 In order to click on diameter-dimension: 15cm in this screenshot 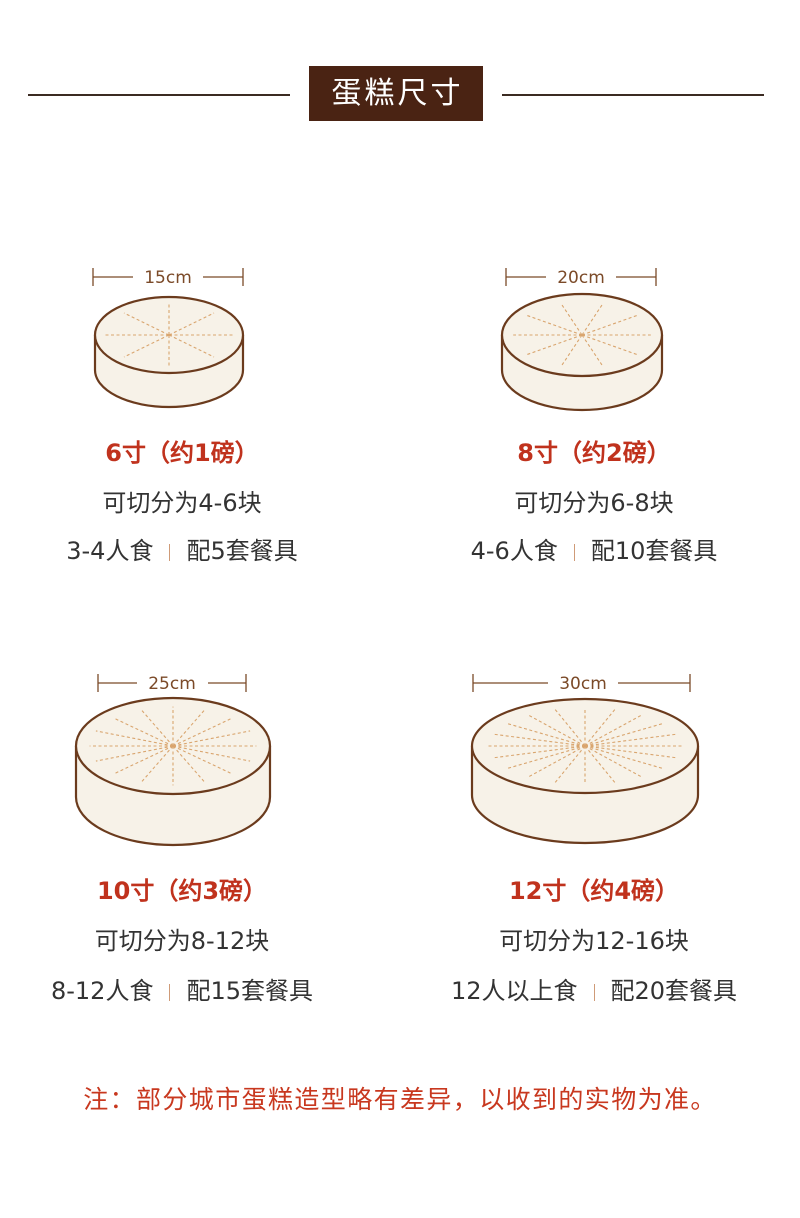, I will do `click(168, 278)`.